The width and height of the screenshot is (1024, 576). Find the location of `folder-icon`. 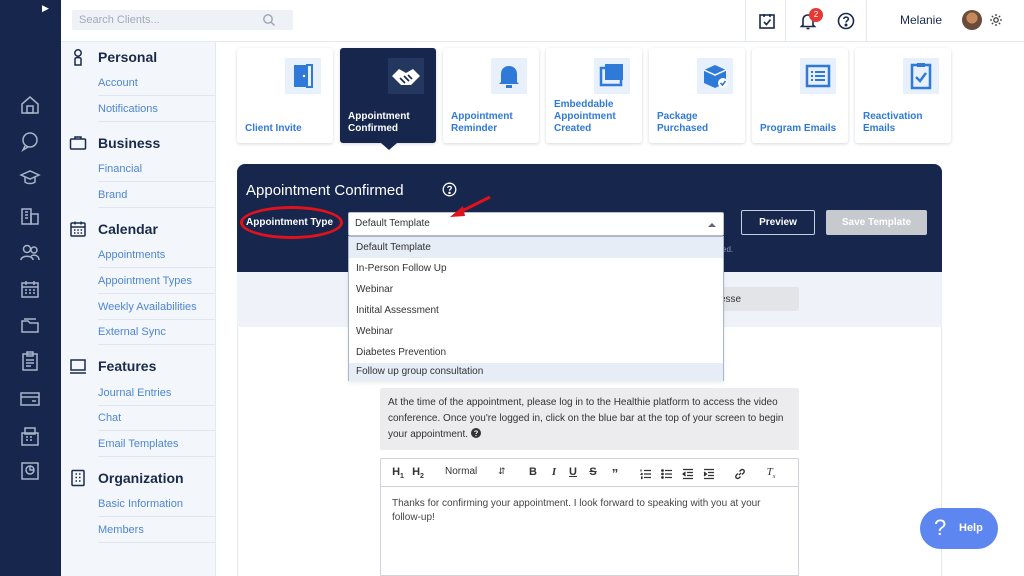

folder-icon is located at coordinates (30, 325).